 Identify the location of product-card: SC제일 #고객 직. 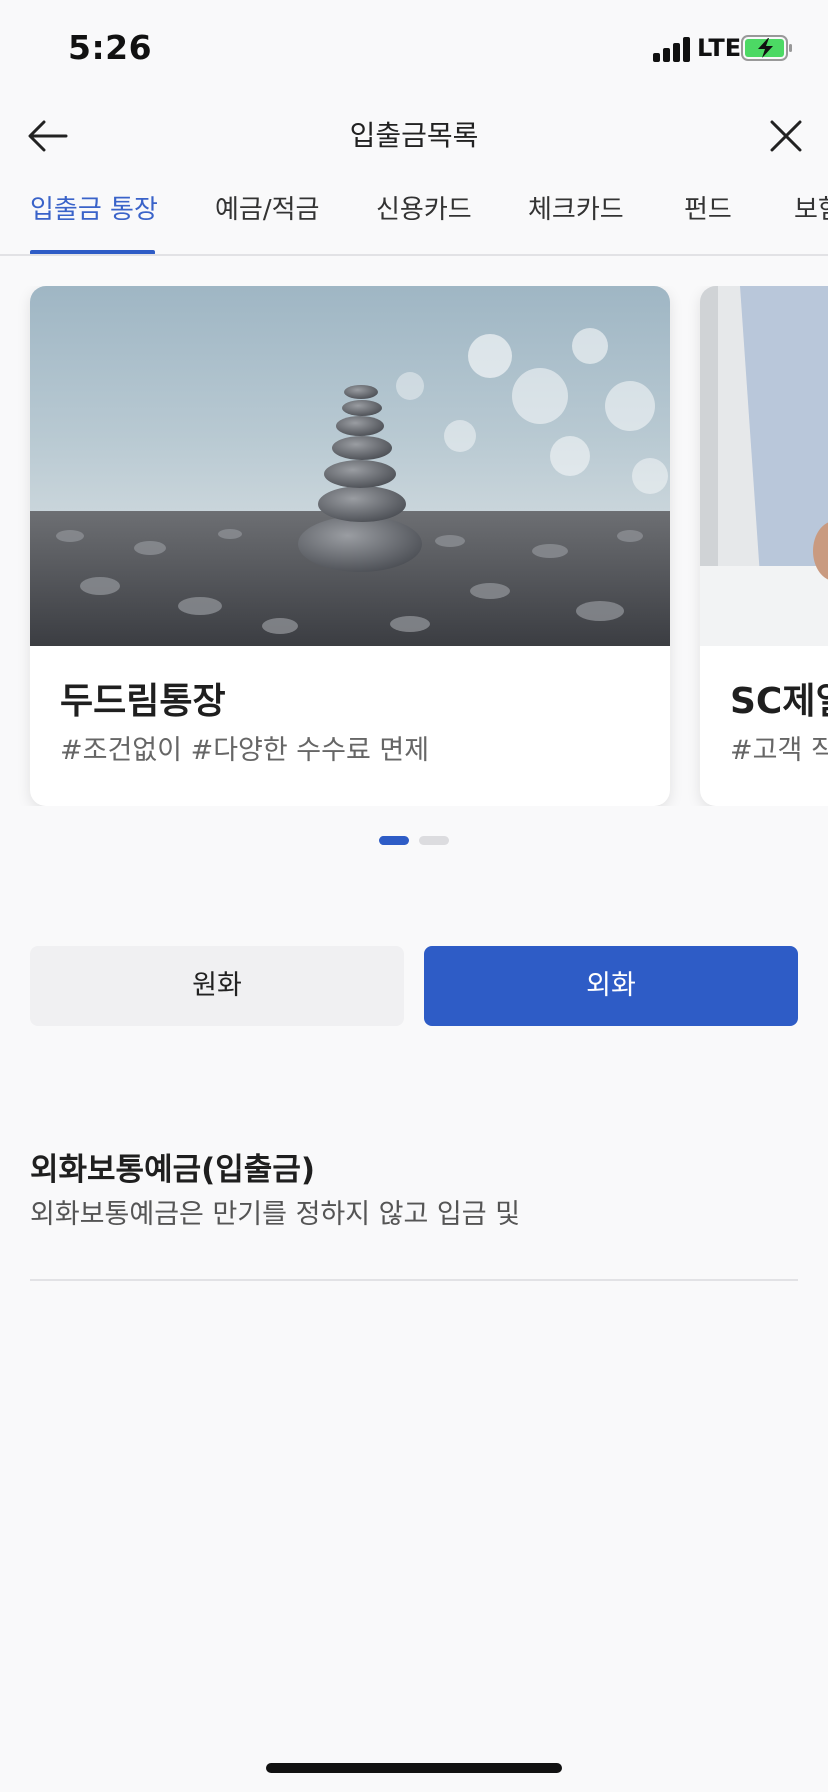
(764, 546).